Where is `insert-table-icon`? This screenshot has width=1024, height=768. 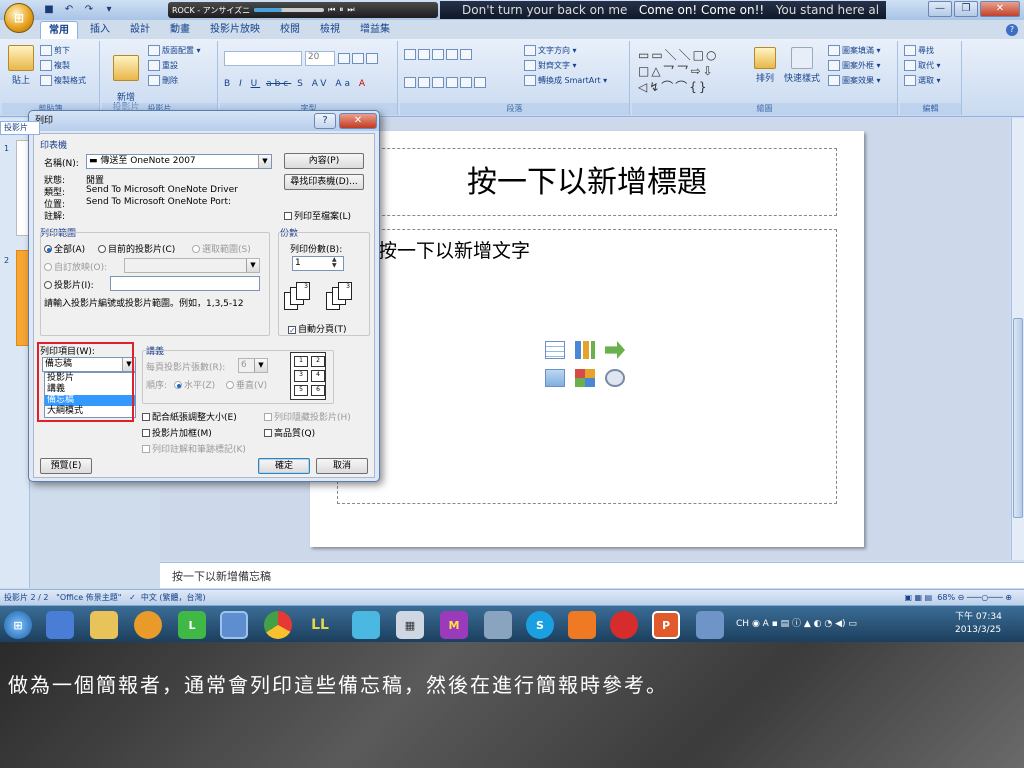
insert-table-icon is located at coordinates (555, 350).